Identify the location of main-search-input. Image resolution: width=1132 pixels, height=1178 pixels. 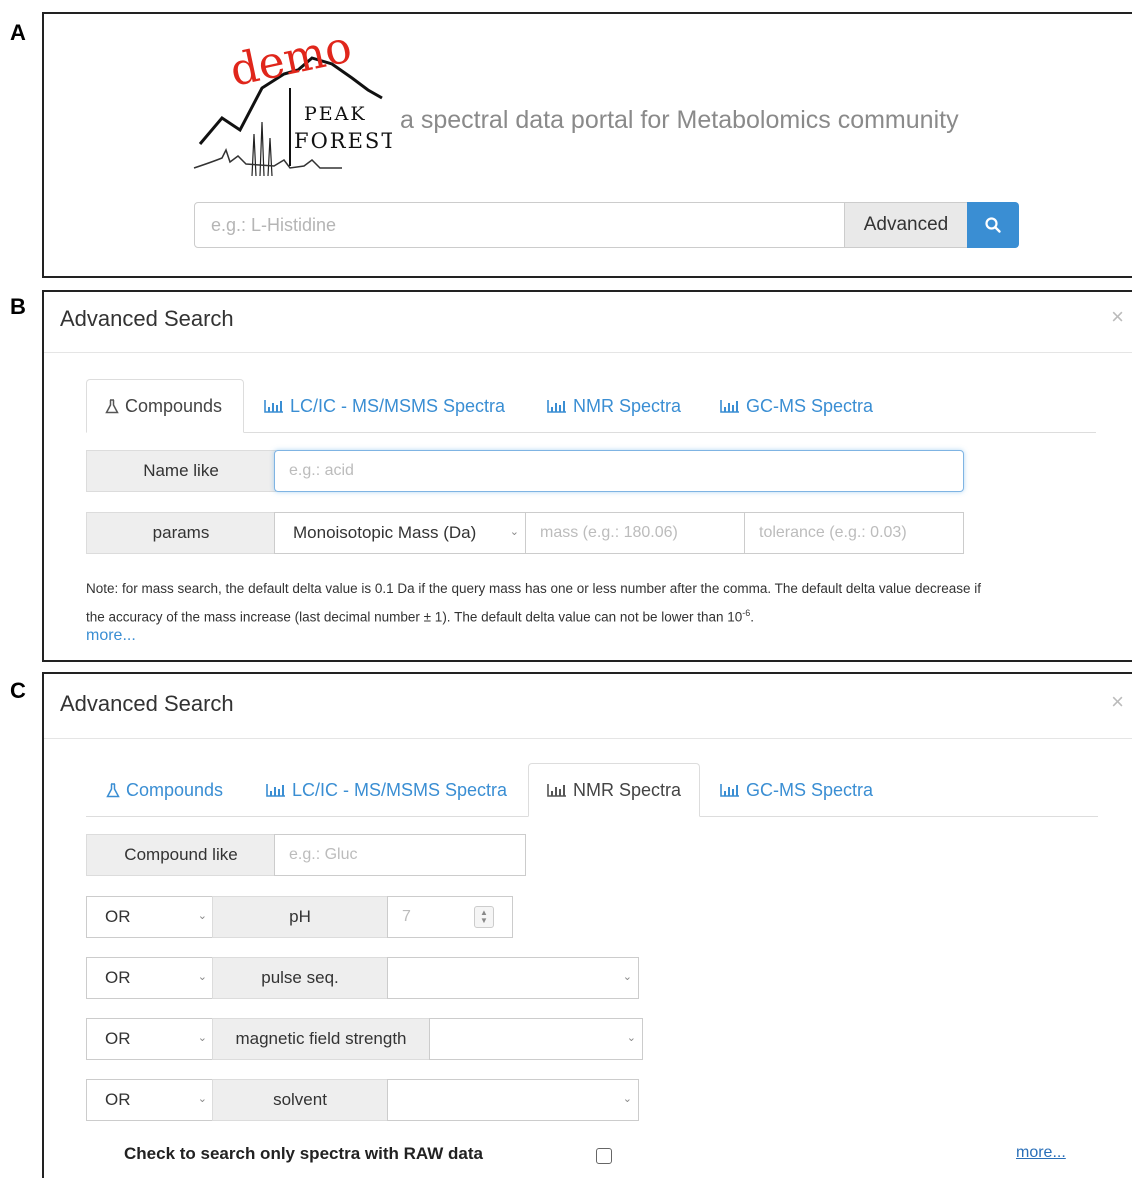
(520, 225).